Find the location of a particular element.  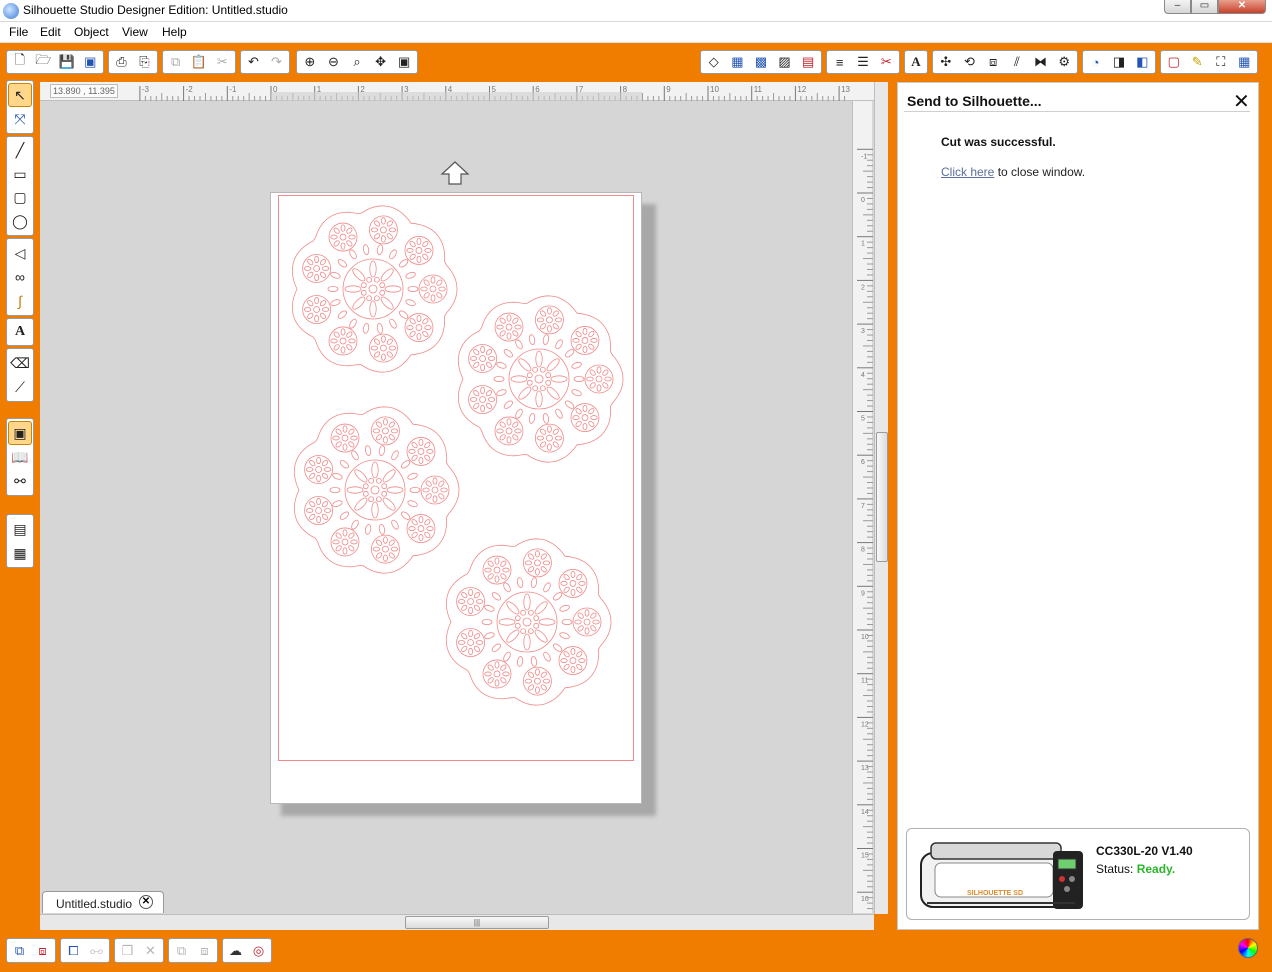

vertical-scrollbar is located at coordinates (881, 498).